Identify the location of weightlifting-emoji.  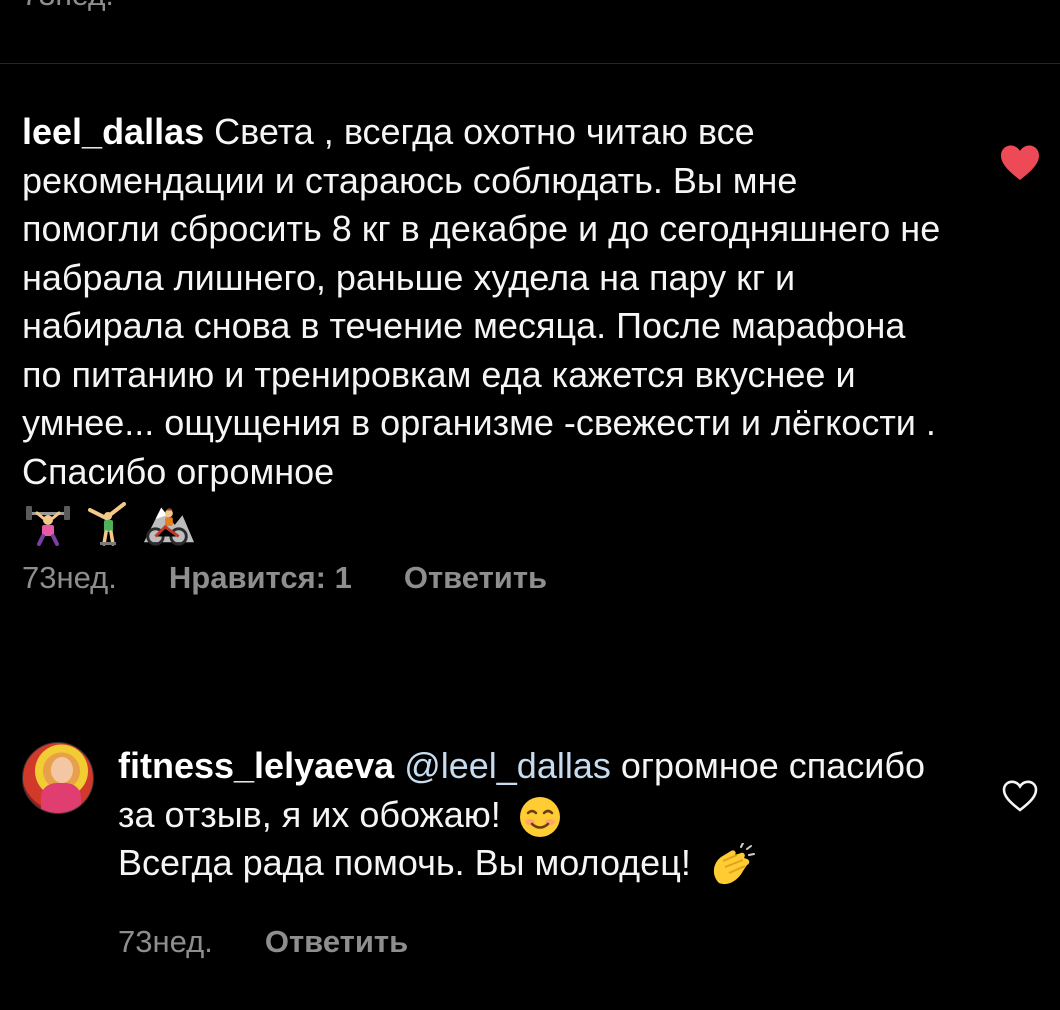
(48, 523).